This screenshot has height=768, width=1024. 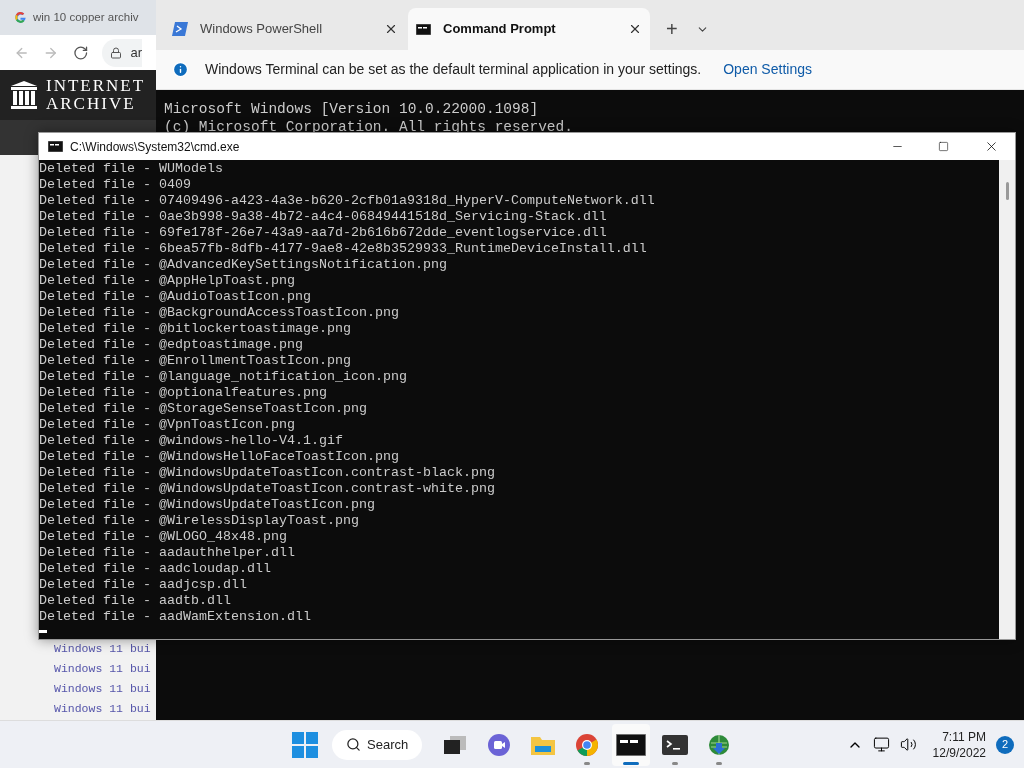 What do you see at coordinates (136, 52) in the screenshot?
I see `address-text: ar` at bounding box center [136, 52].